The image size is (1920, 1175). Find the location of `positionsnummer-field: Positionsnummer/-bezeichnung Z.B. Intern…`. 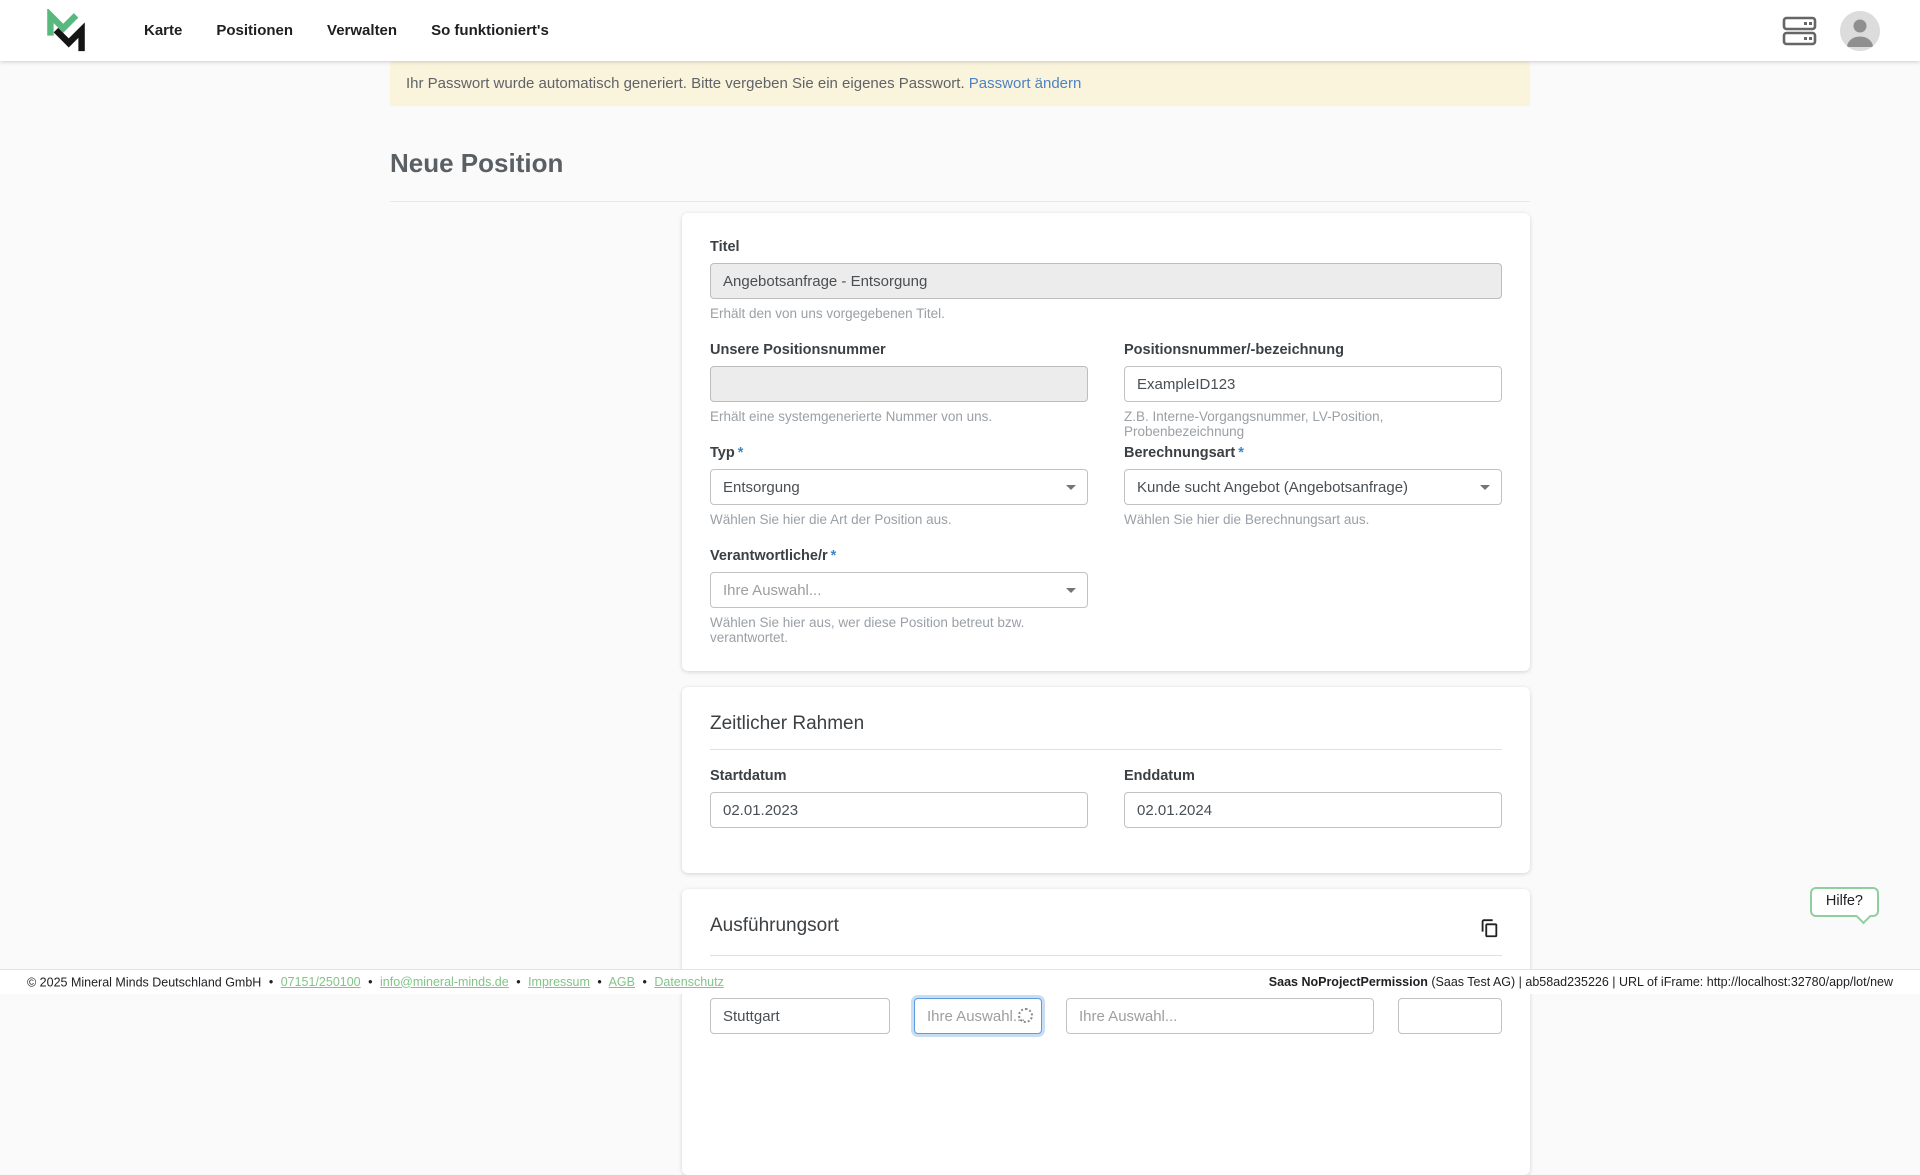

positionsnummer-field: Positionsnummer/-bezeichnung Z.B. Intern… is located at coordinates (1313, 392).